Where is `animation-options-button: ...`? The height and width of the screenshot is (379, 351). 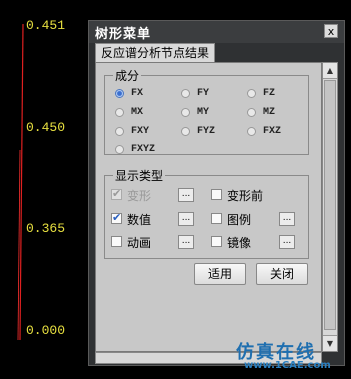 animation-options-button: ... is located at coordinates (186, 242).